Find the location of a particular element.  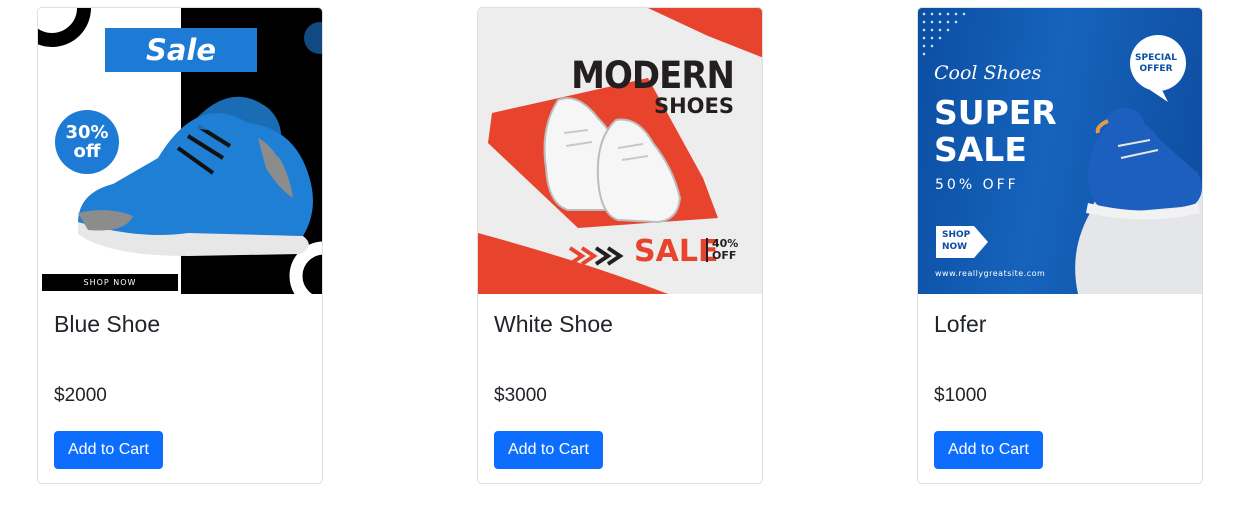

product-title: Blue Shoe is located at coordinates (107, 324).